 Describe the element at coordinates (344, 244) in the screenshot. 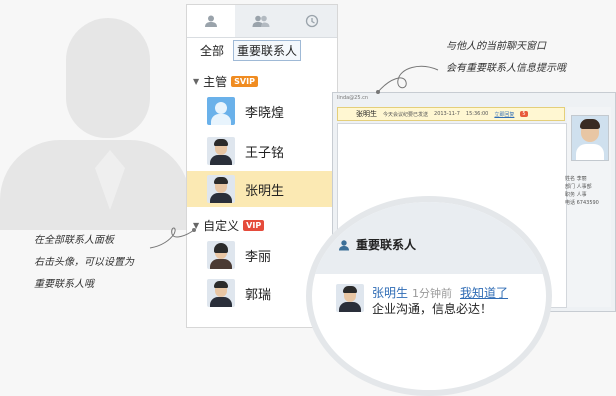

I see `person-icon` at that location.